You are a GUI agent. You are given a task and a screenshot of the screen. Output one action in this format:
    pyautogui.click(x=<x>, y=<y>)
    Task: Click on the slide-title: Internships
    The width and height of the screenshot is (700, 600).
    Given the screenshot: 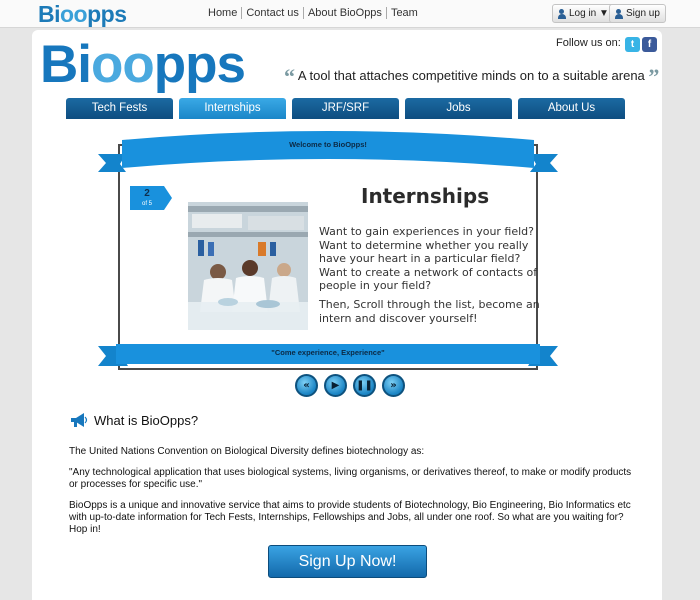 What is the action you would take?
    pyautogui.click(x=425, y=196)
    